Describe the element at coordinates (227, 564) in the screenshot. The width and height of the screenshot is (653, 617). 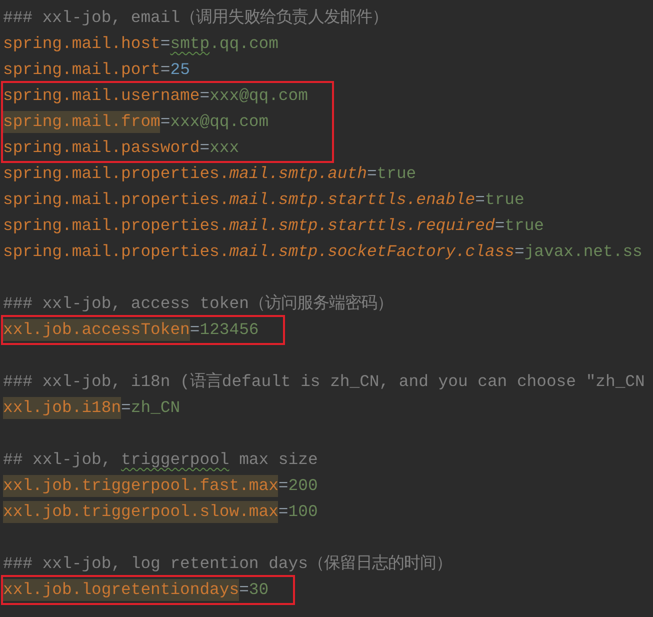
I see `code-comment: ### xxl-job, log retention days（保留日志的时间）` at that location.